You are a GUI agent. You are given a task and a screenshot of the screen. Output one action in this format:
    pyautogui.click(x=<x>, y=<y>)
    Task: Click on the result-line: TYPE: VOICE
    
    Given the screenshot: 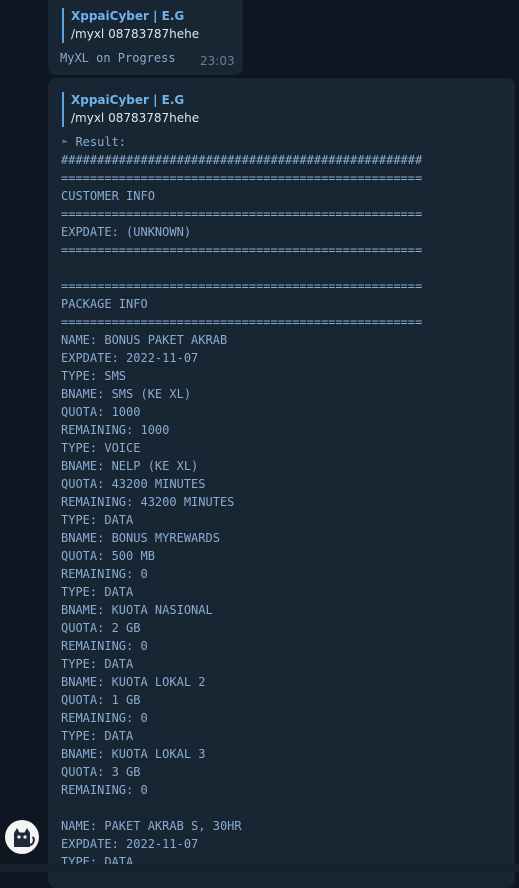 What is the action you would take?
    pyautogui.click(x=101, y=448)
    